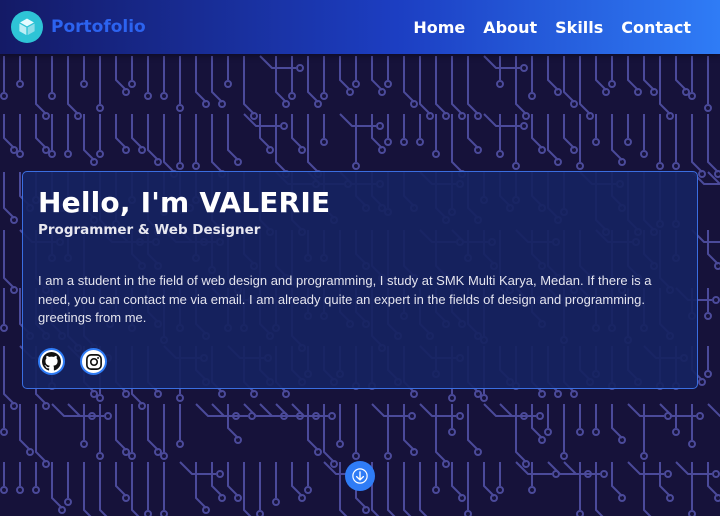 The image size is (720, 516). Describe the element at coordinates (98, 27) in the screenshot. I see `brand-name: Portofolio` at that location.